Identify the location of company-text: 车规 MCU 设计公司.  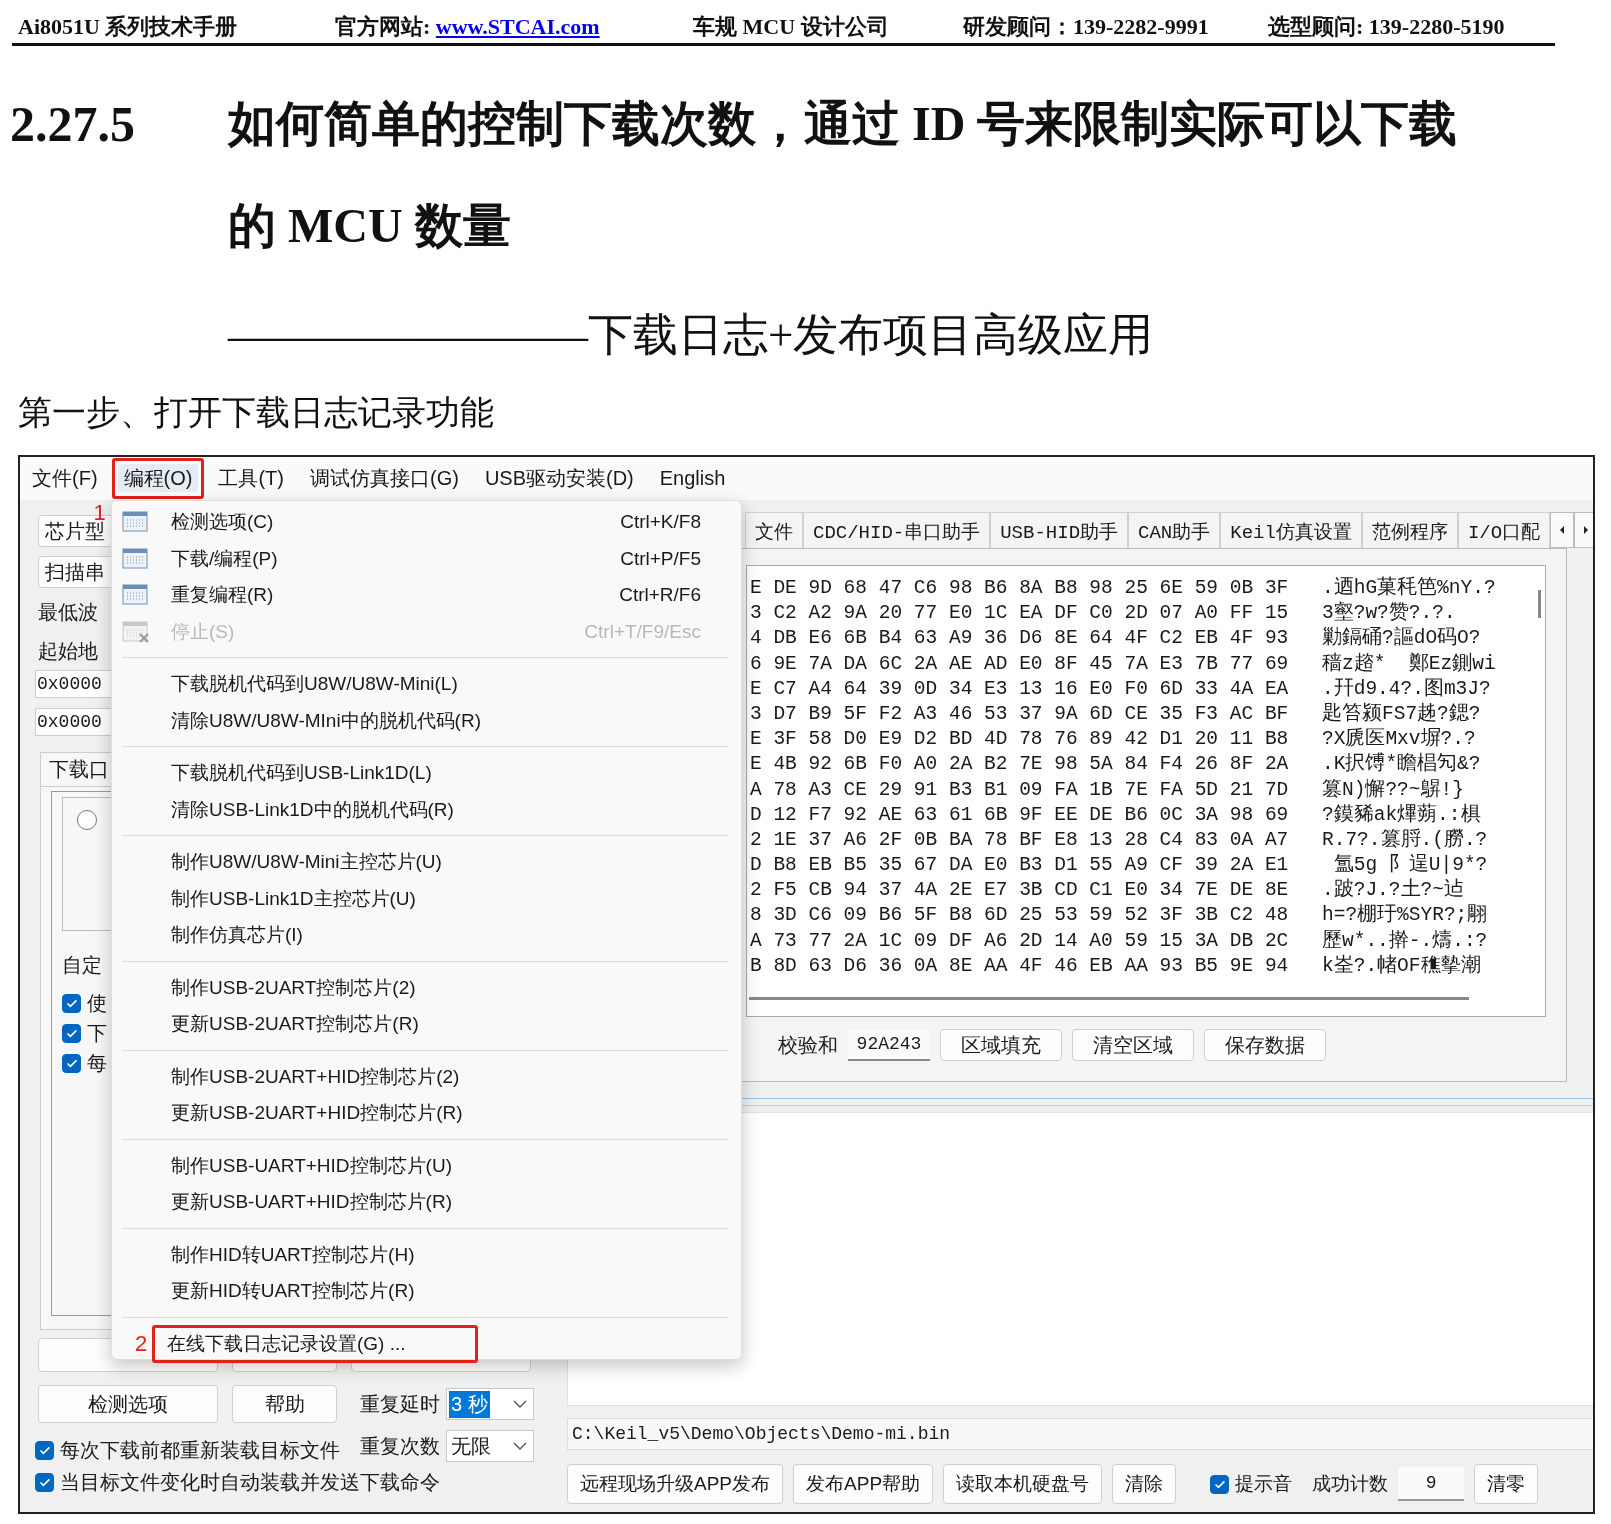
(791, 27).